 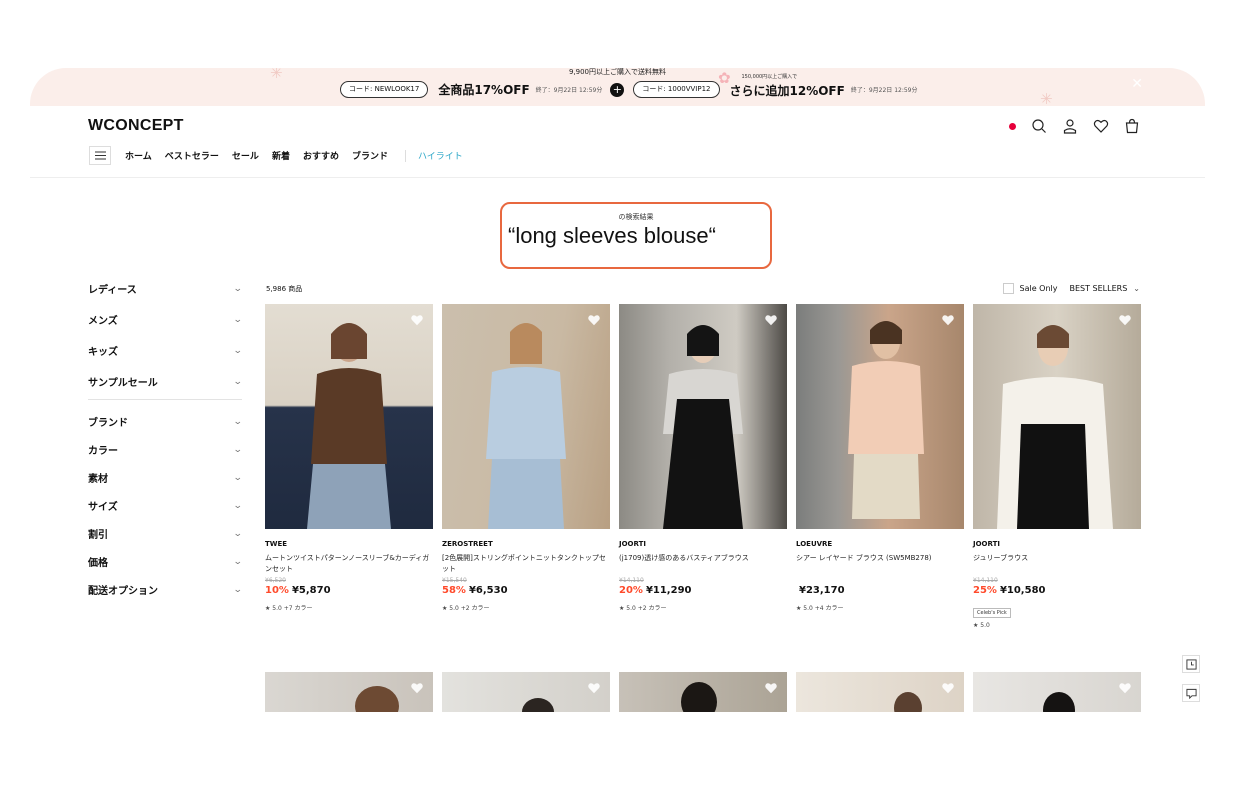 What do you see at coordinates (192, 155) in the screenshot?
I see `nav-bestsellers: ベストセラー` at bounding box center [192, 155].